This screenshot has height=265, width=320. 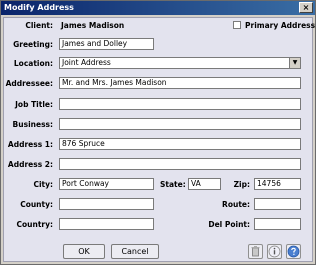 What do you see at coordinates (32, 124) in the screenshot?
I see `business-label: Business:` at bounding box center [32, 124].